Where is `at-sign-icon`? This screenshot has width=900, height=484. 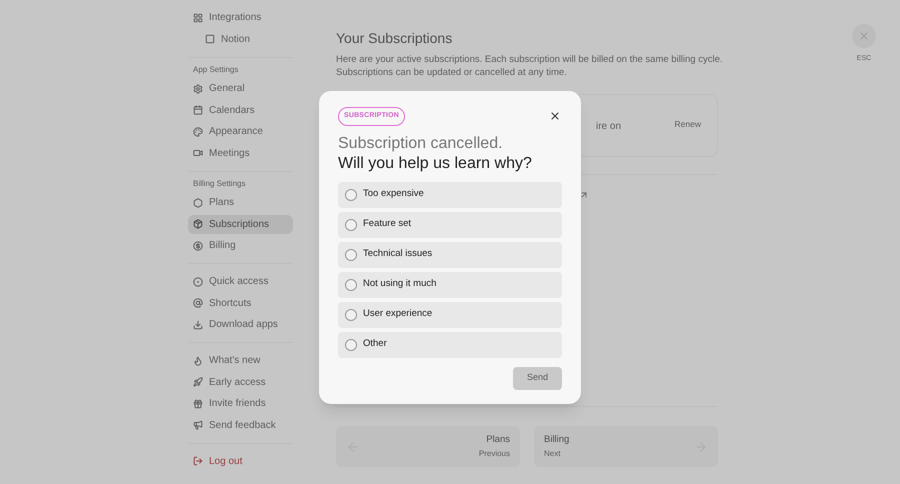
at-sign-icon is located at coordinates (198, 303).